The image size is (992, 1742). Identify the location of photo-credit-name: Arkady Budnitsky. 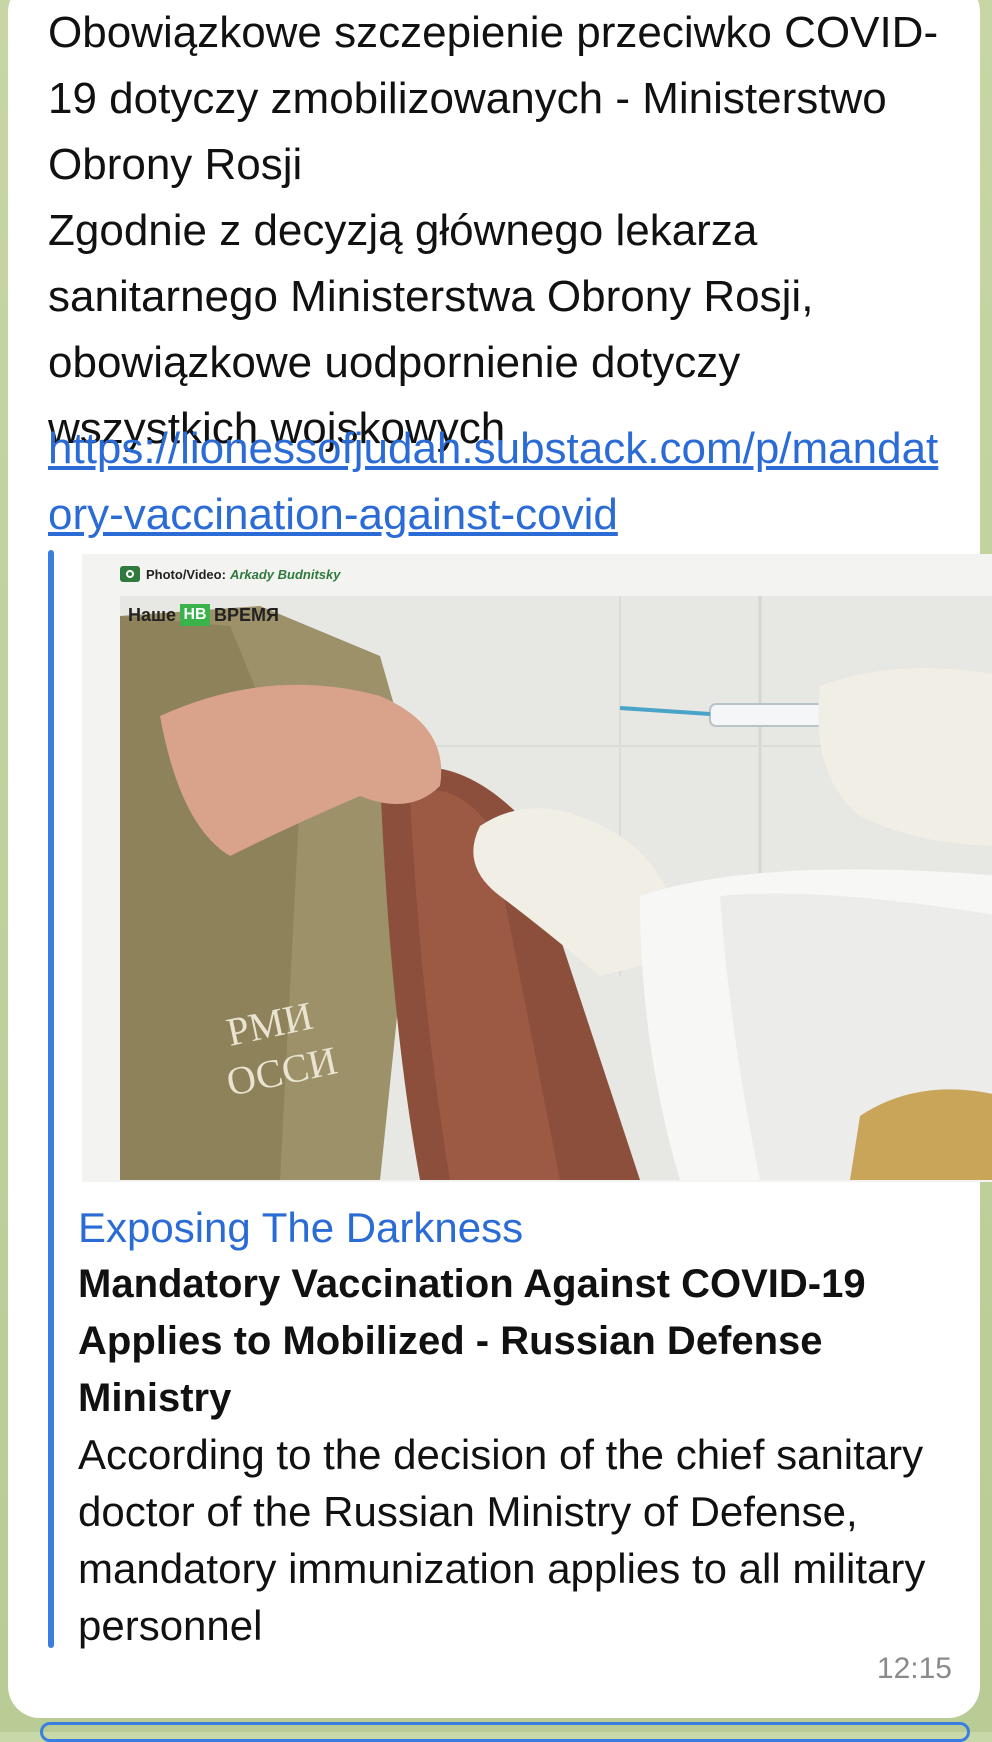
(285, 574).